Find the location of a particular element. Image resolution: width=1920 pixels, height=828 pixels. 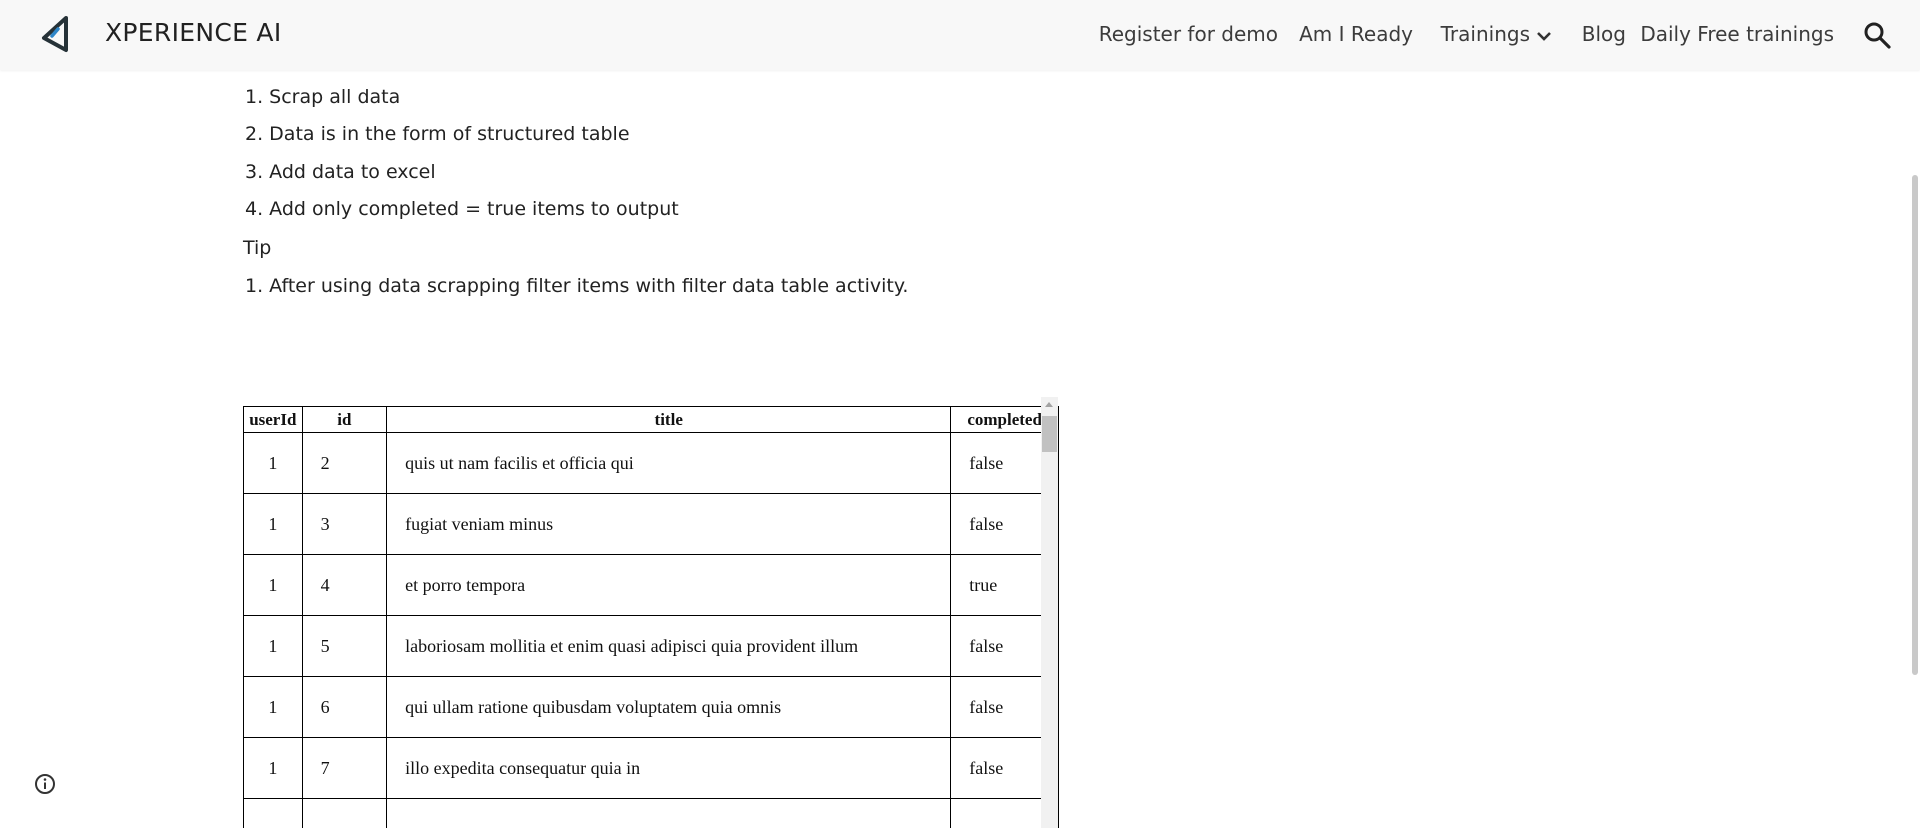

column-header-id: id is located at coordinates (344, 419).